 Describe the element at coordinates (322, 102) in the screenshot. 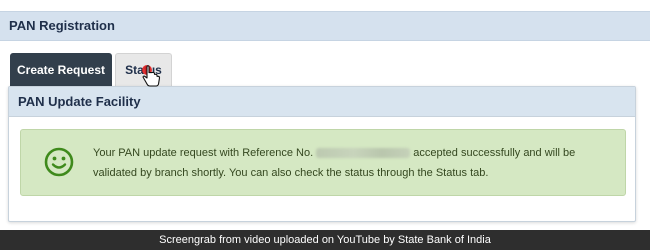

I see `panel-header: PAN Update Facility` at that location.